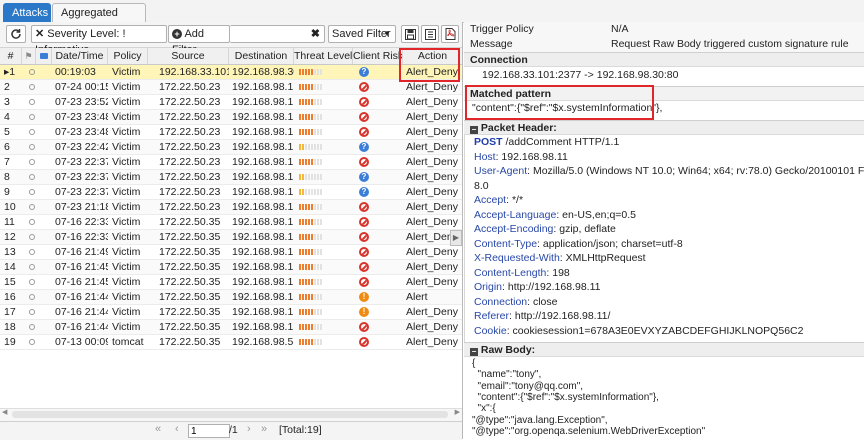 The height and width of the screenshot is (440, 864). What do you see at coordinates (664, 349) in the screenshot?
I see `raw-body-toggle: − Raw Body:` at bounding box center [664, 349].